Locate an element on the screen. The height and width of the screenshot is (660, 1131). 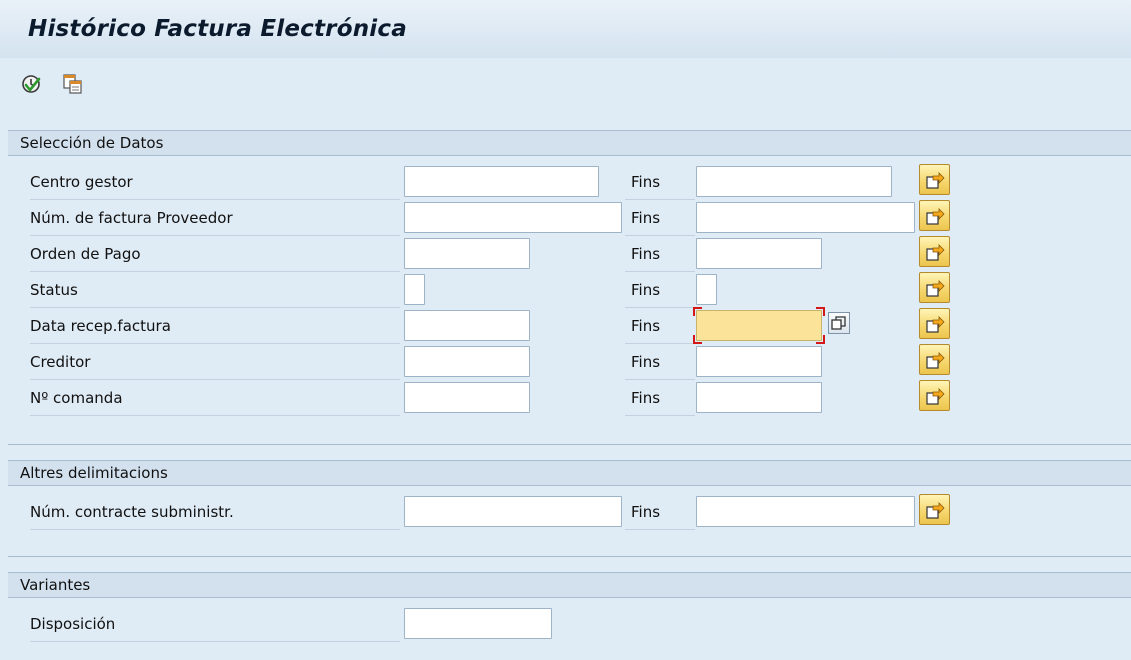
row-num-factura: Núm. de factura Proveedor Fins is located at coordinates (569, 218).